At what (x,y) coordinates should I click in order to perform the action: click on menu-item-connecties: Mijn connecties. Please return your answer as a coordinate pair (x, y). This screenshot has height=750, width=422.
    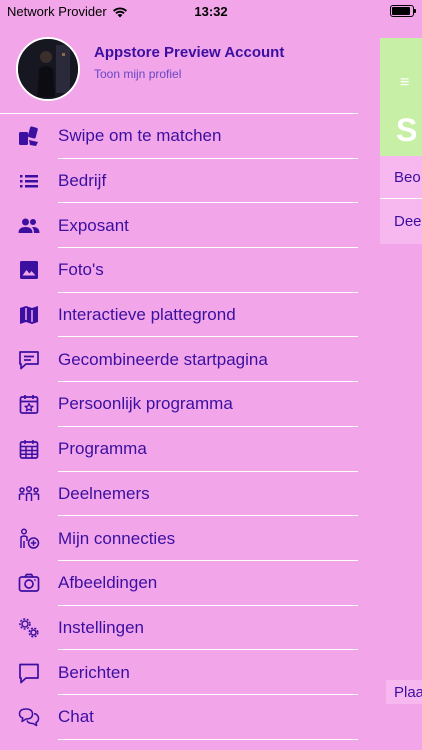
    Looking at the image, I should click on (179, 538).